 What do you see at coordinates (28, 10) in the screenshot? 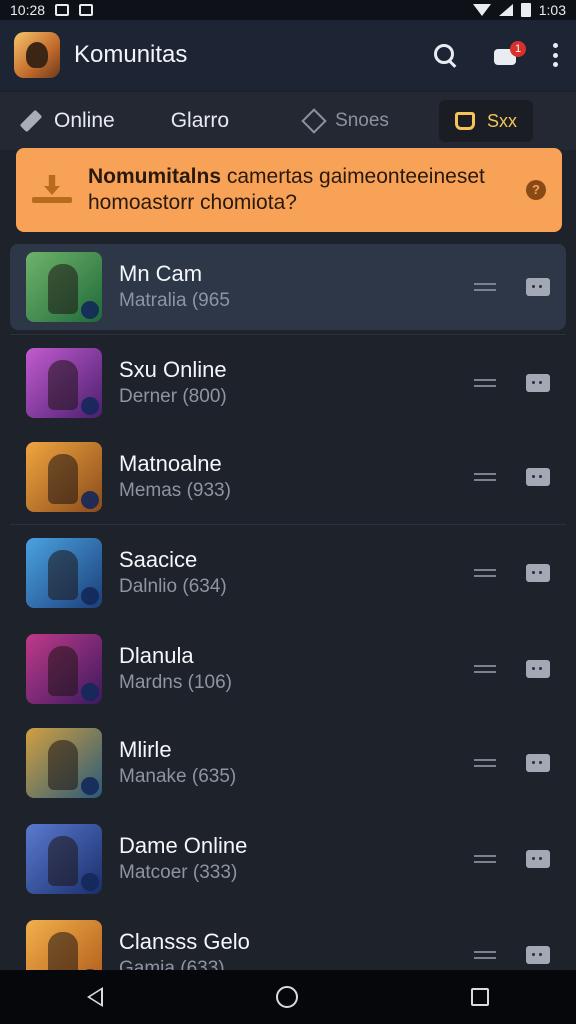
I see `status-time: 10:28` at bounding box center [28, 10].